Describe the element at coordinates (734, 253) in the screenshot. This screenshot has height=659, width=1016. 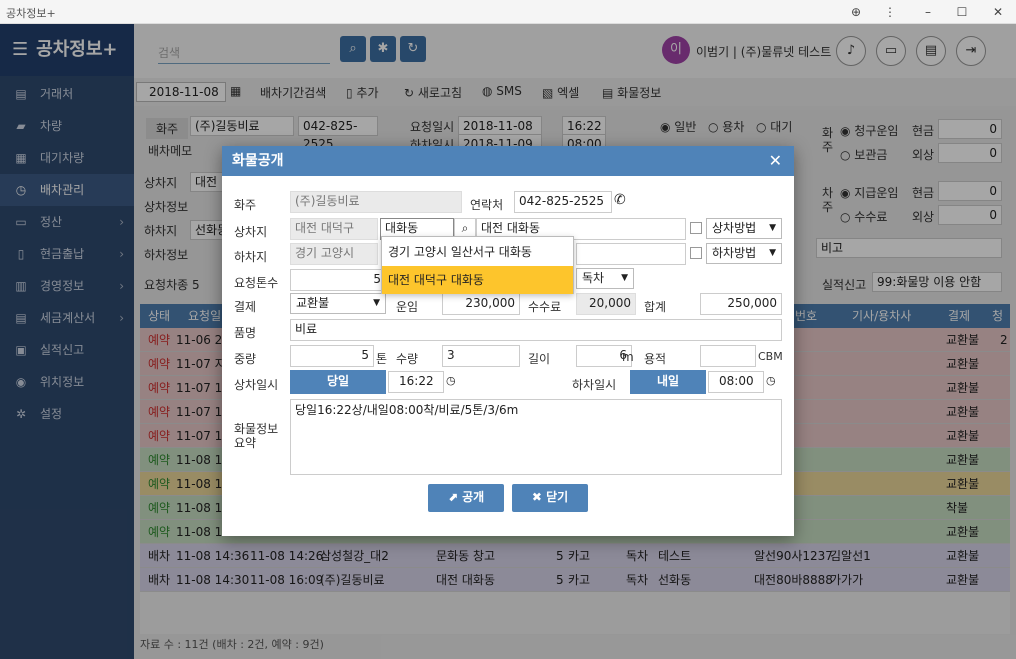
I see `unload-method-value: 하차방법` at that location.